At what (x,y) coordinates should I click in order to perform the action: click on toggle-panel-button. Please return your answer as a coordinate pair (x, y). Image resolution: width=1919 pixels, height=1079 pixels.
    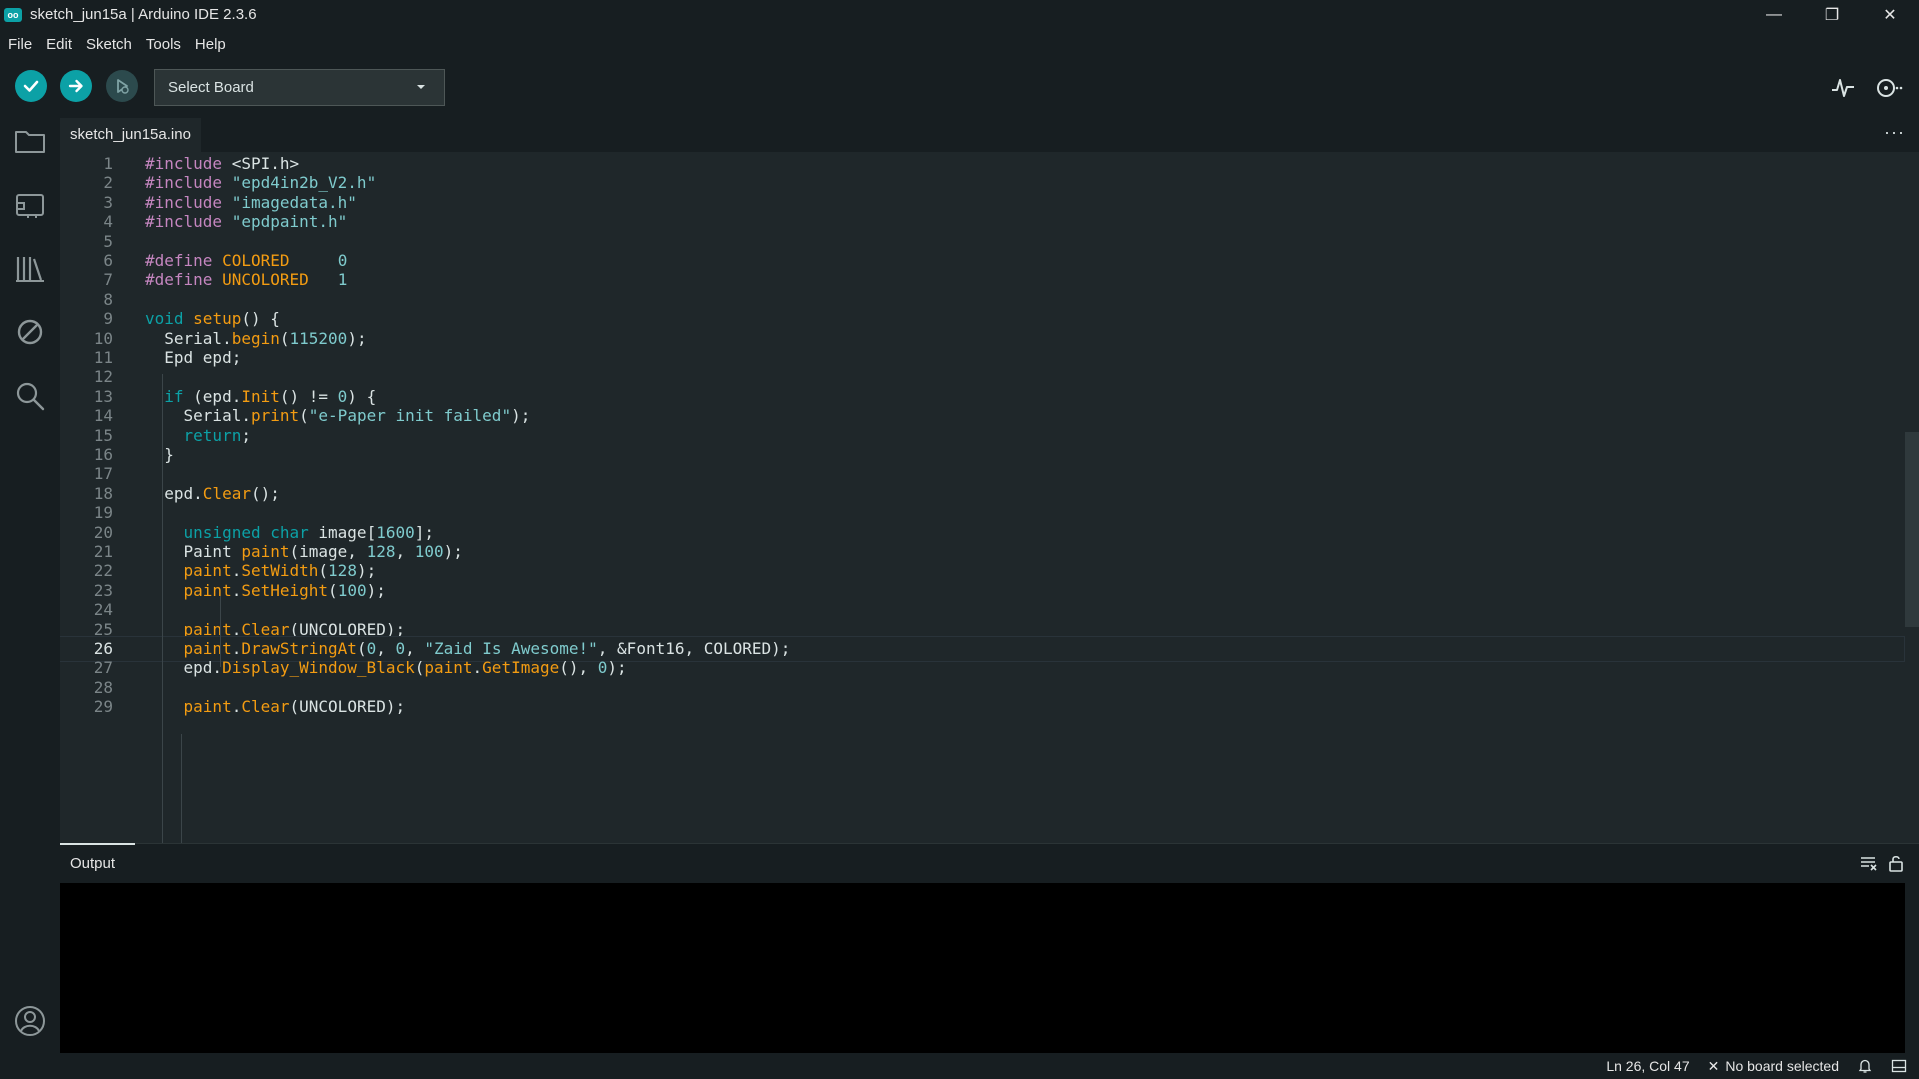
    Looking at the image, I should click on (1899, 1066).